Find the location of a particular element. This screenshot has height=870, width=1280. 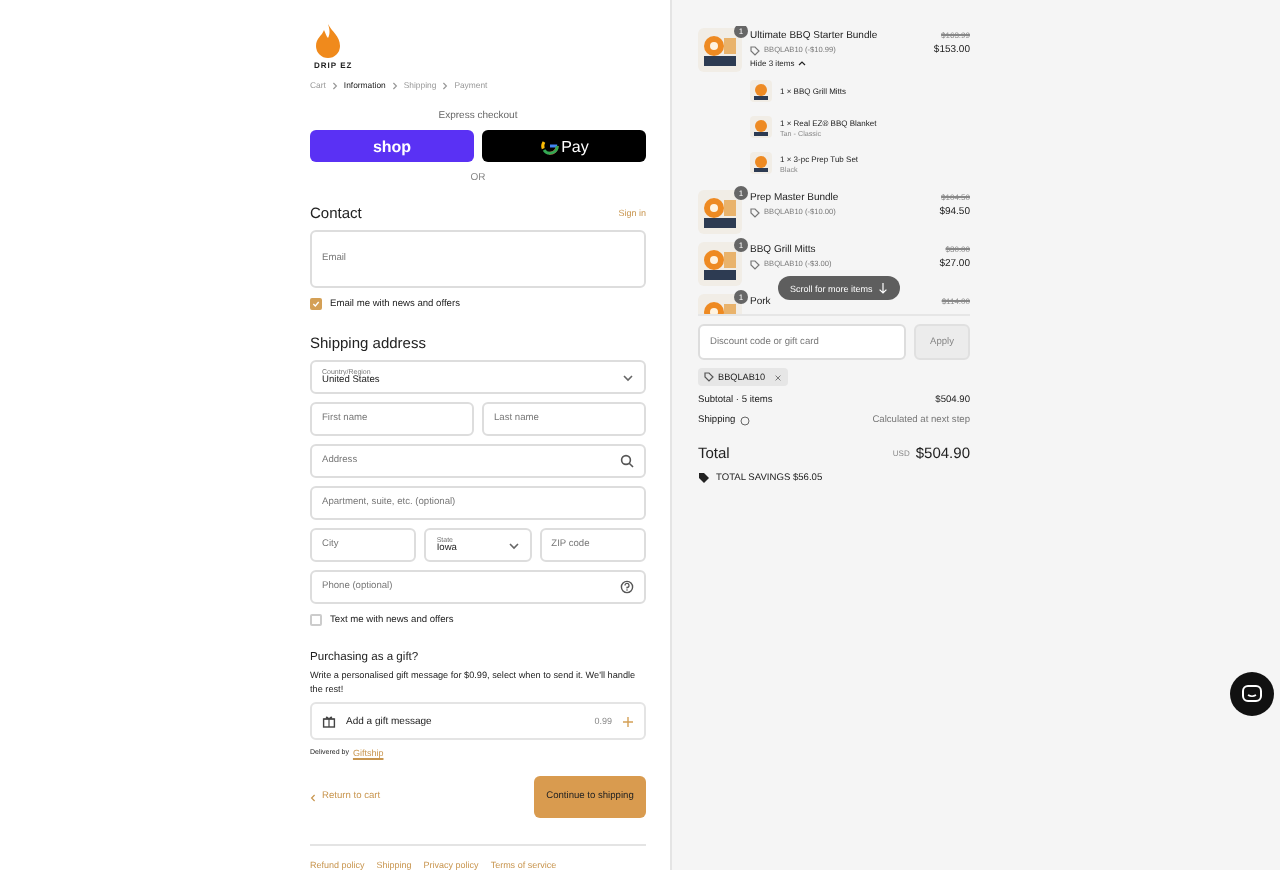

google-g-icon is located at coordinates (549, 146).